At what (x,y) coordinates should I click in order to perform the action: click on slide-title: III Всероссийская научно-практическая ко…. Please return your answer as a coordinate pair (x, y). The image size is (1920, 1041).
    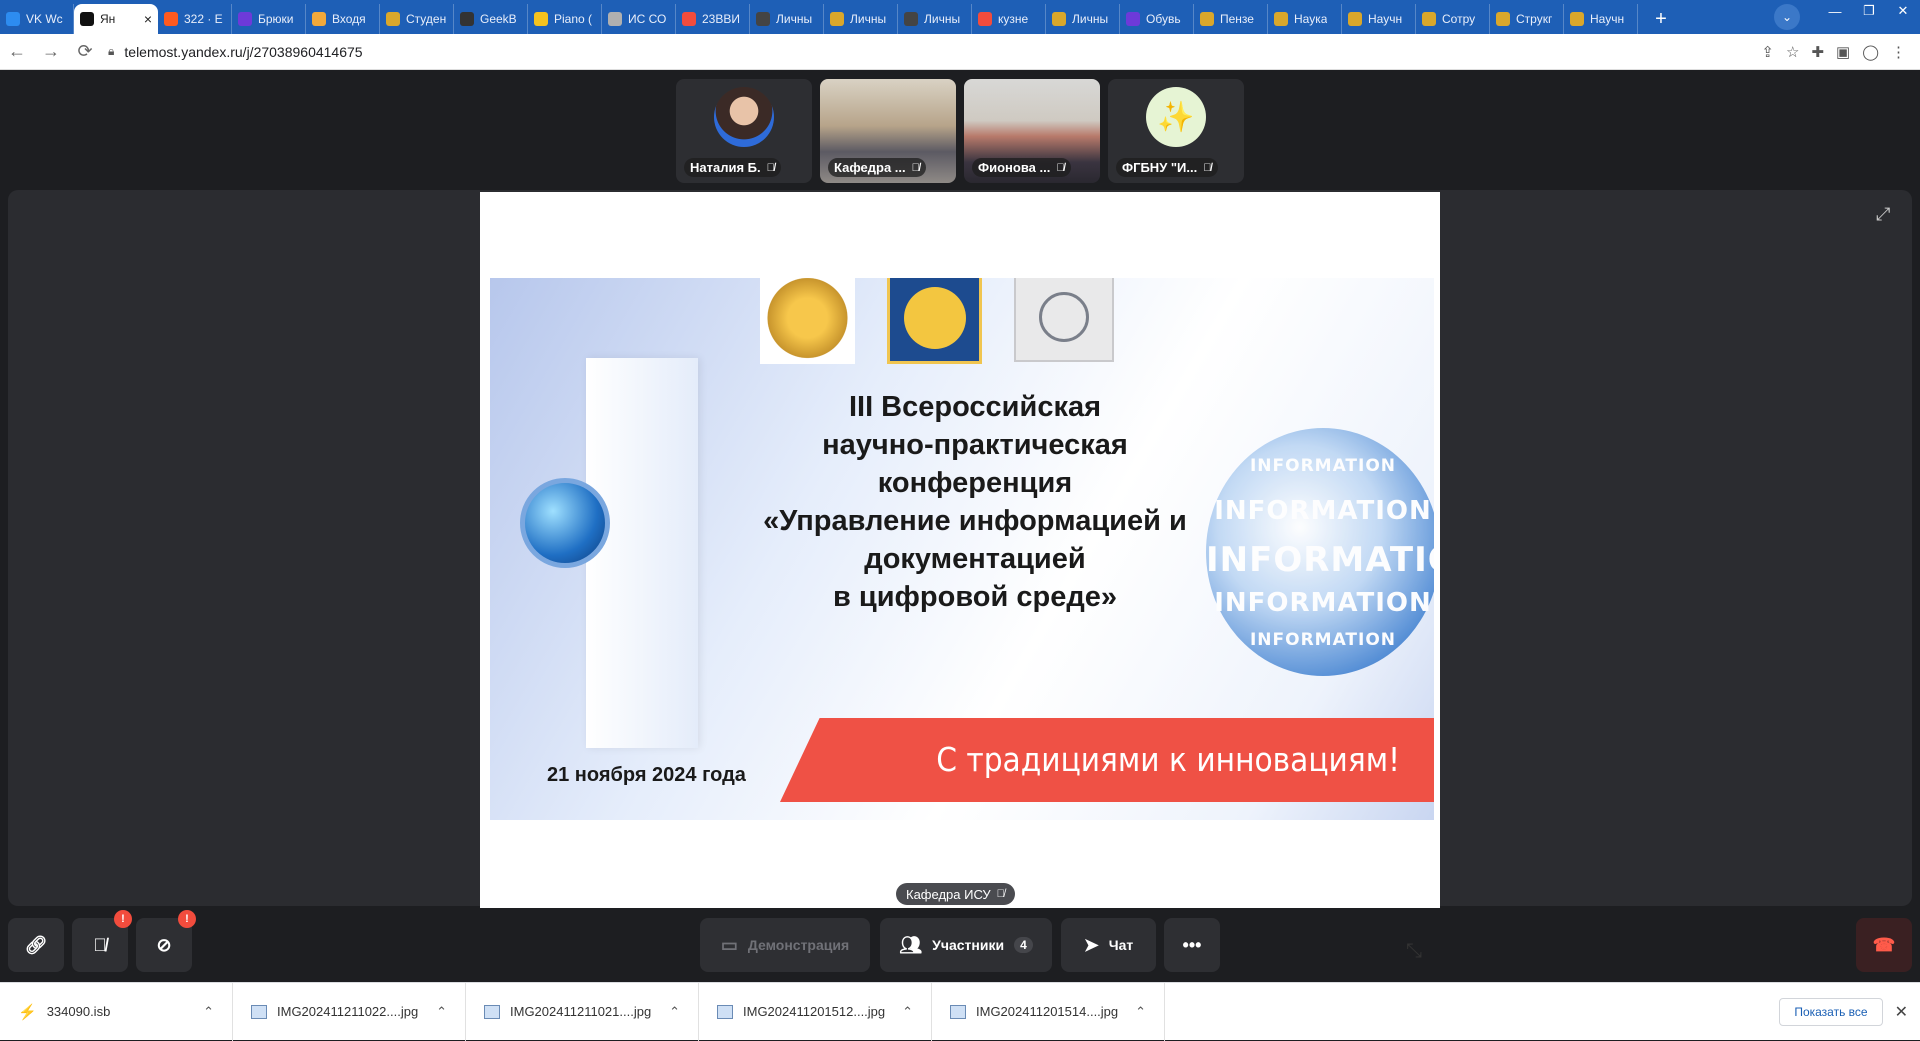
    Looking at the image, I should click on (975, 502).